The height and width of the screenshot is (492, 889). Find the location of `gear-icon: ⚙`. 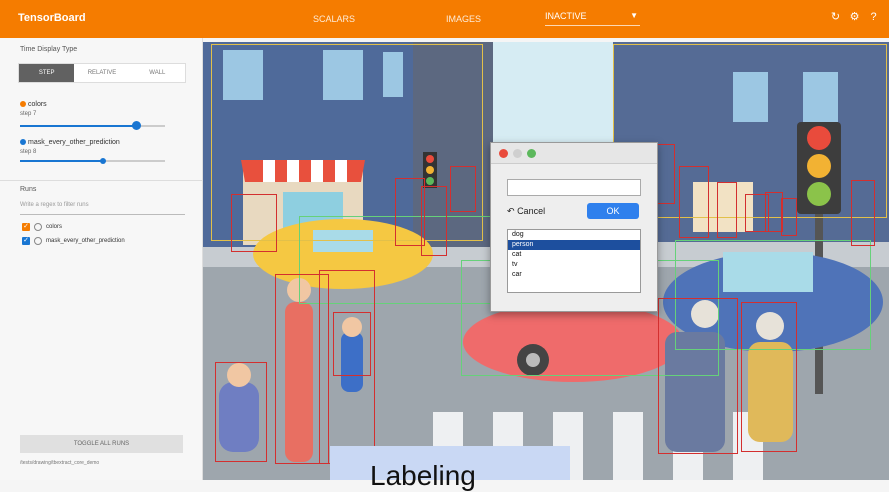

gear-icon: ⚙ is located at coordinates (854, 17).